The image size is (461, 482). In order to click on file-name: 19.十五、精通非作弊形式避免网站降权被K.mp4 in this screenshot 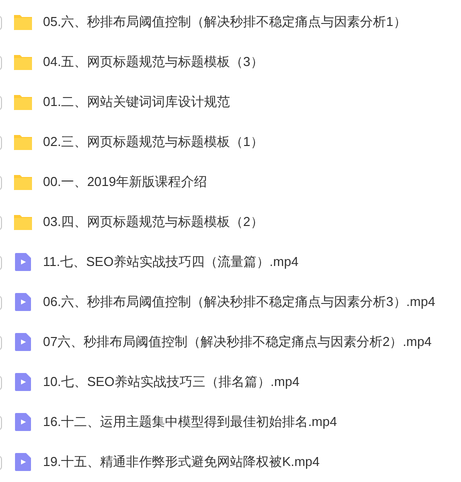, I will do `click(181, 462)`.